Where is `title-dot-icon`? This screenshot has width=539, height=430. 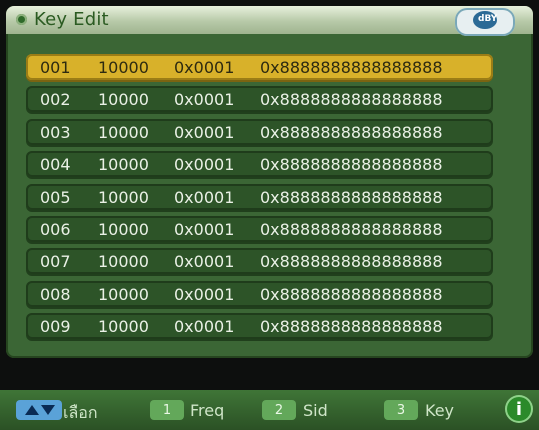
title-dot-icon is located at coordinates (21, 19).